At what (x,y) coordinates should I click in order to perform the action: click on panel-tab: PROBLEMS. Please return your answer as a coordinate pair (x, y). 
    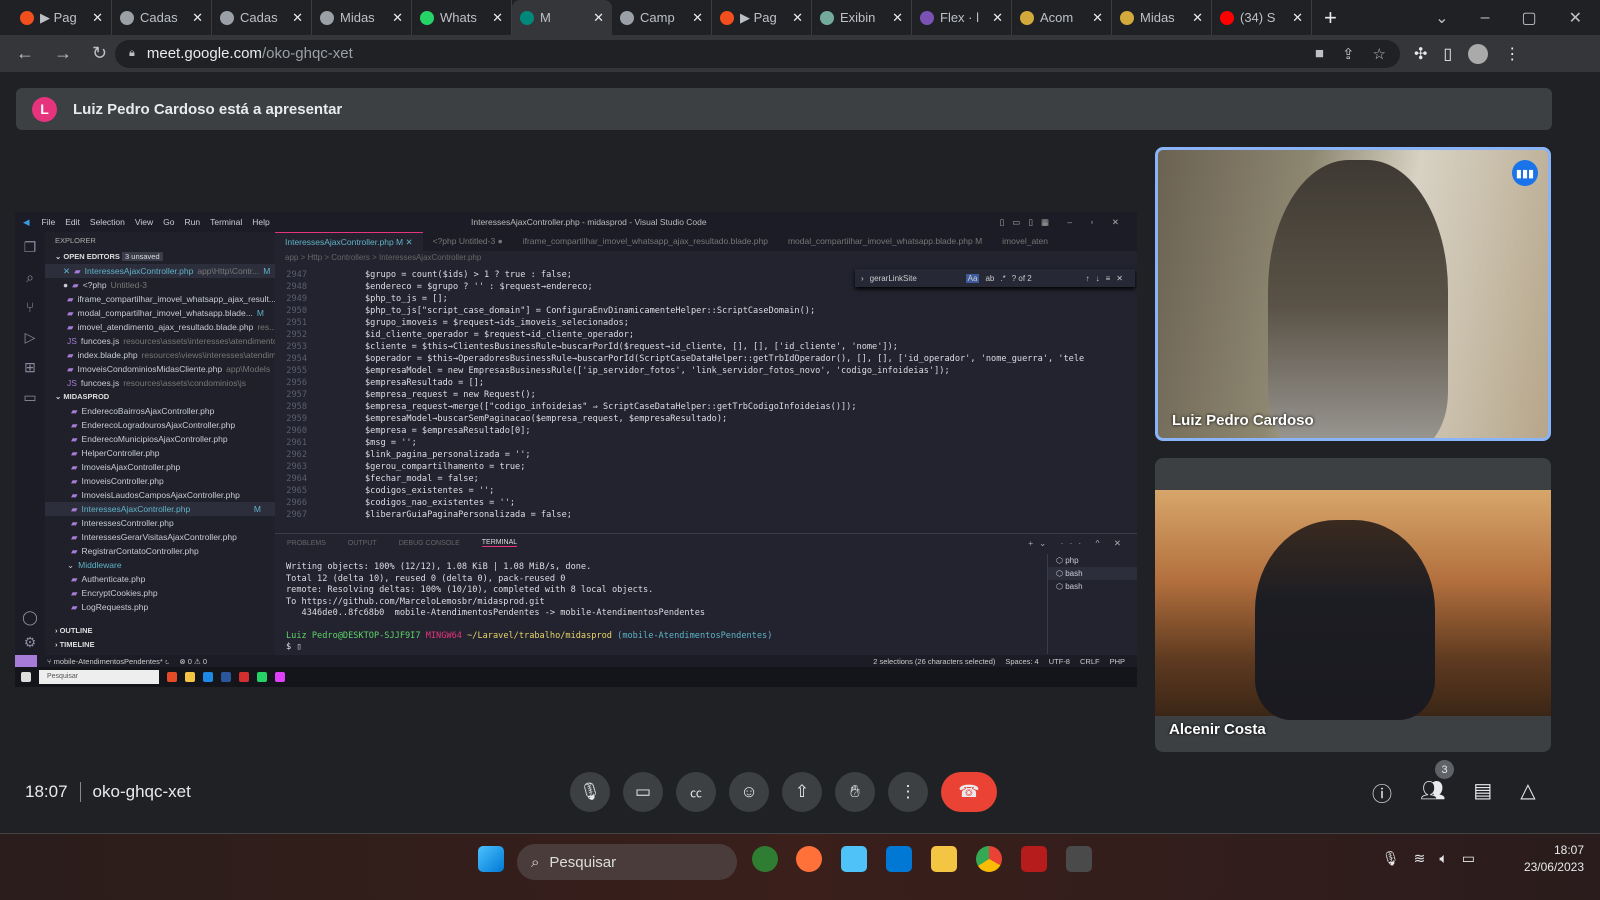
    Looking at the image, I should click on (306, 543).